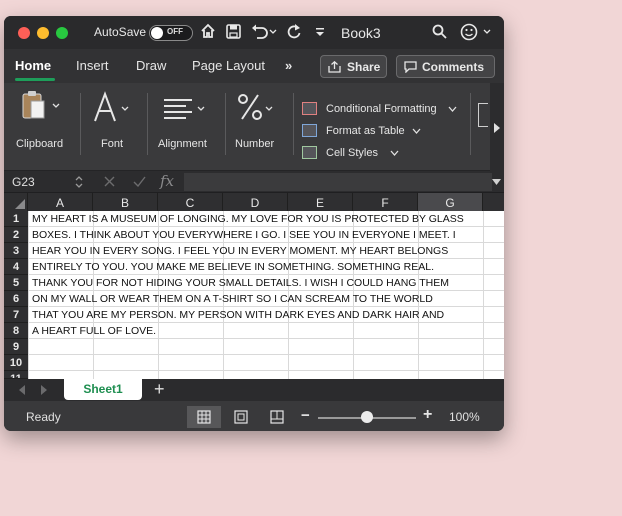 Image resolution: width=622 pixels, height=516 pixels. What do you see at coordinates (167, 181) in the screenshot?
I see `insert-function-icon: fx` at bounding box center [167, 181].